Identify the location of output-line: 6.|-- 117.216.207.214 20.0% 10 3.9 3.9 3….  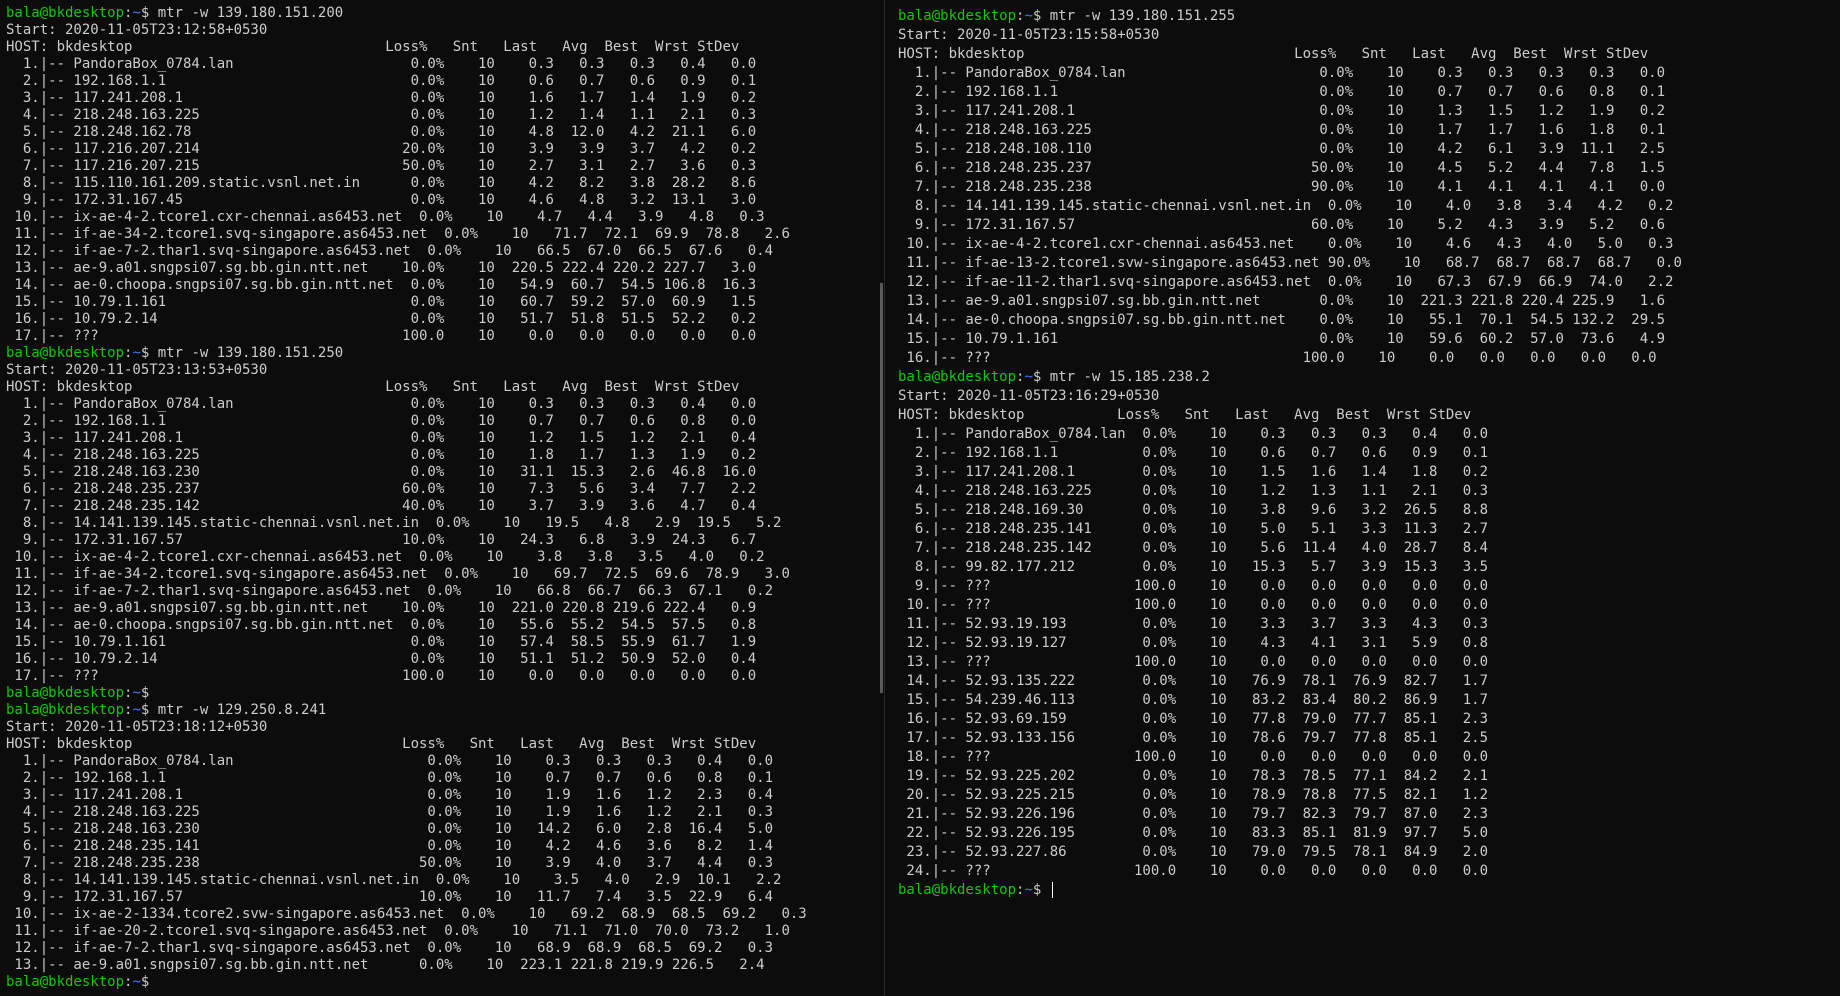
(381, 149).